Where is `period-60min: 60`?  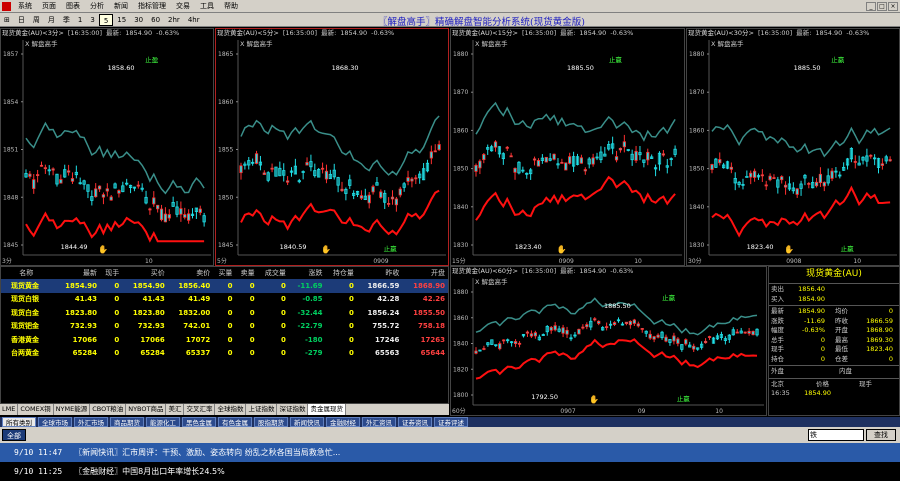 period-60min: 60 is located at coordinates (155, 20).